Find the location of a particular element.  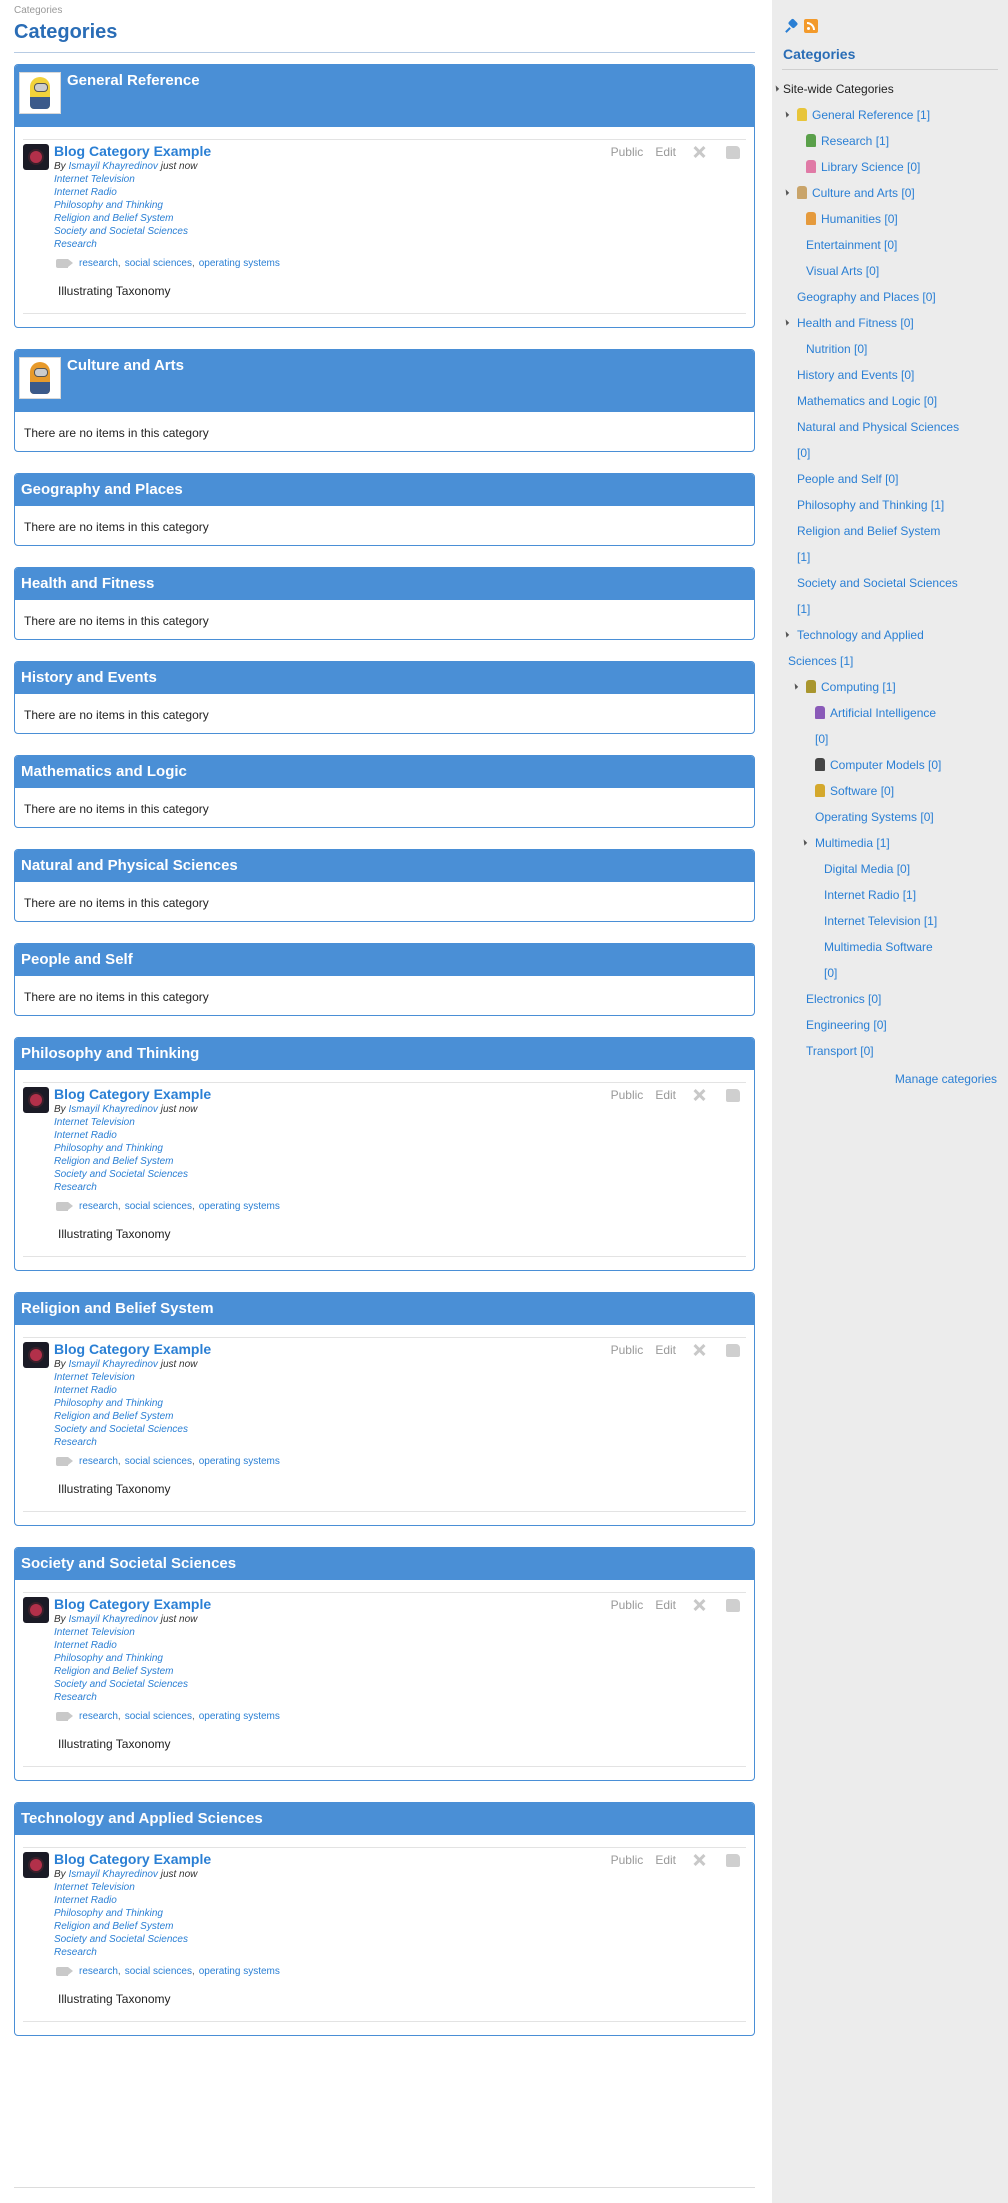

category-title: Natural and Physical Sciences is located at coordinates (129, 866).